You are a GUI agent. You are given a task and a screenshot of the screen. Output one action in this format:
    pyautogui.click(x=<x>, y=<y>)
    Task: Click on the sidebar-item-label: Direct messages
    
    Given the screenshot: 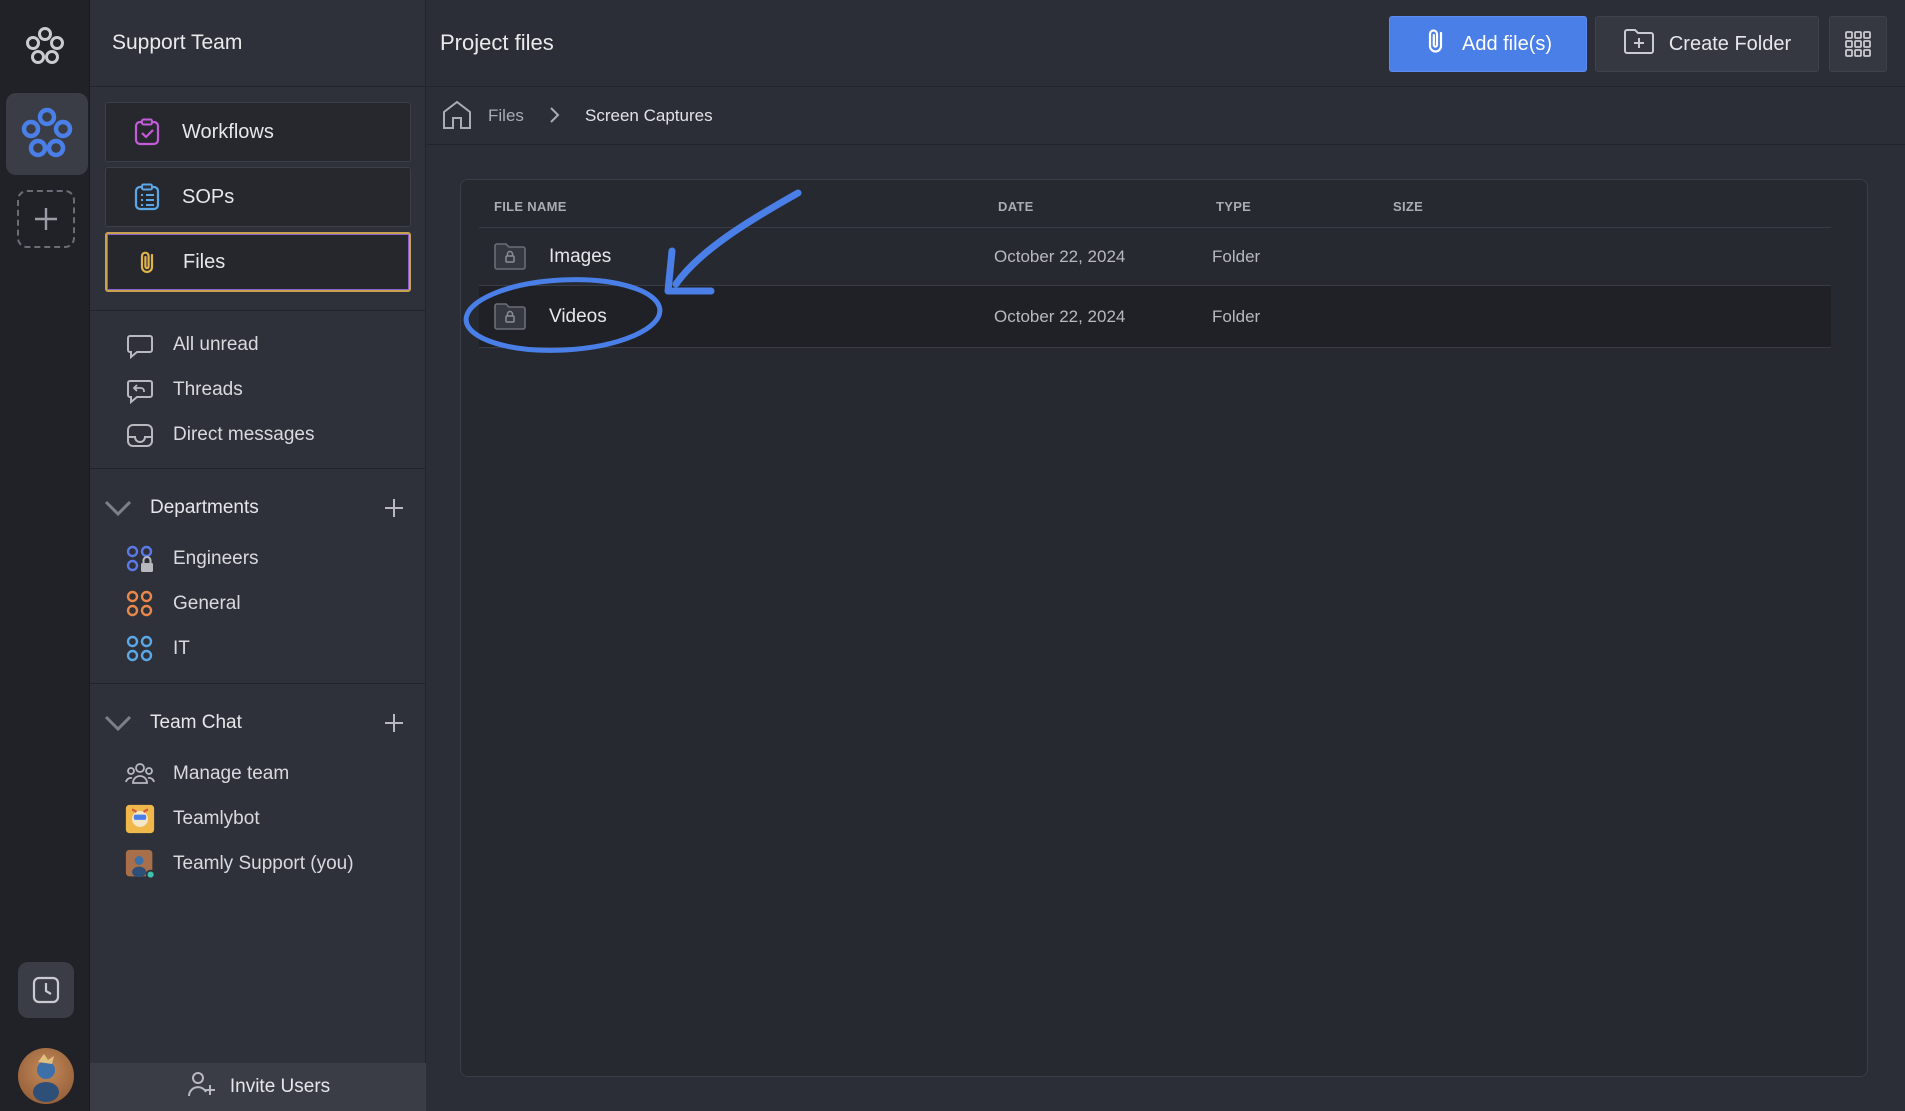 What is the action you would take?
    pyautogui.click(x=244, y=434)
    